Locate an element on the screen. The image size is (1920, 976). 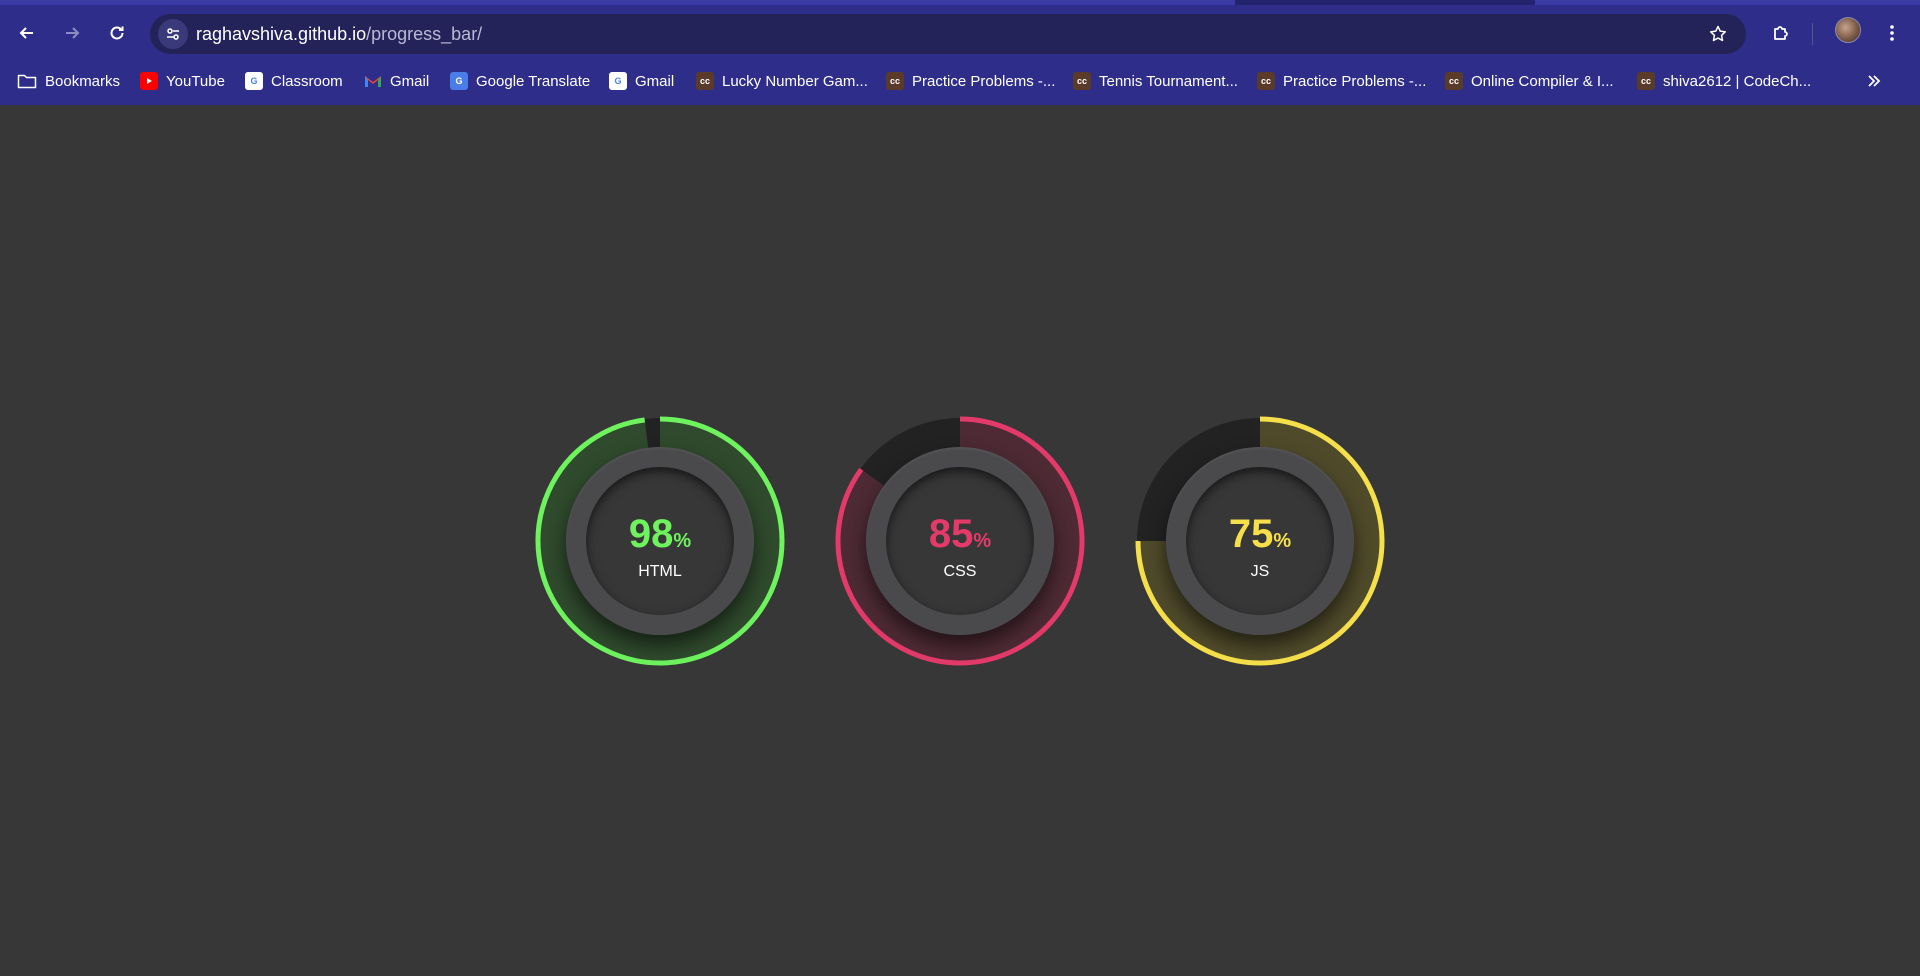
reload-button is located at coordinates (117, 33).